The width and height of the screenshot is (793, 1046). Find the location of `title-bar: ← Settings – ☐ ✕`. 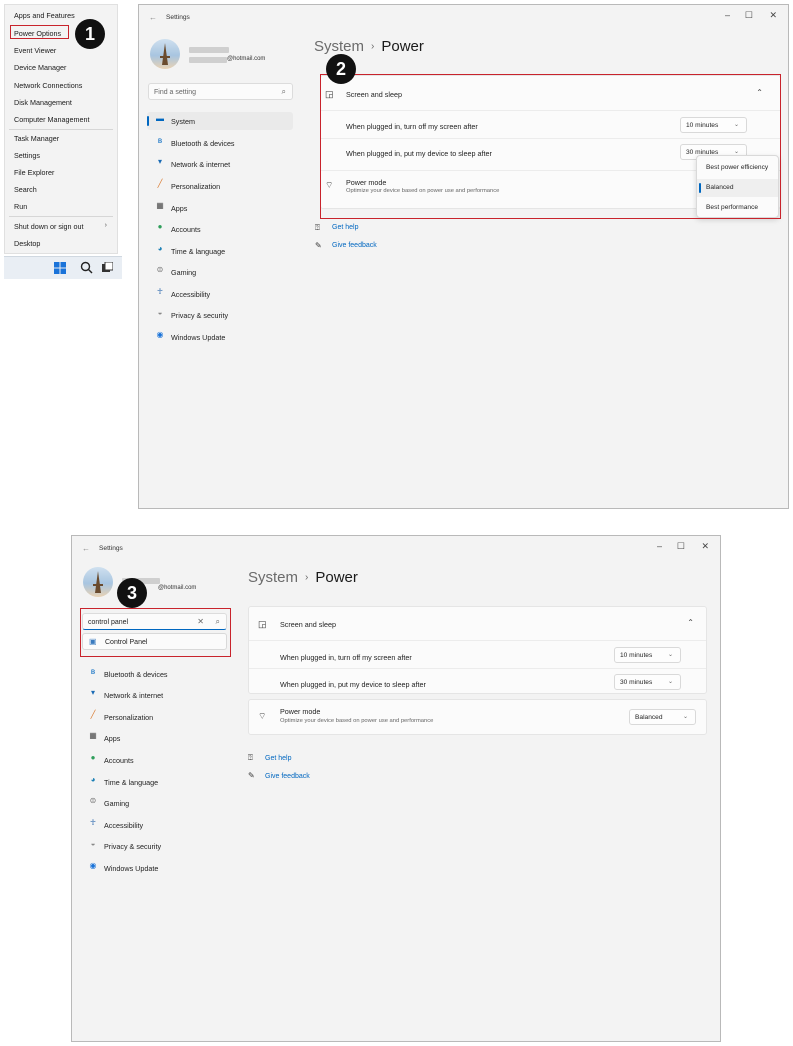

title-bar: ← Settings – ☐ ✕ is located at coordinates (396, 549).